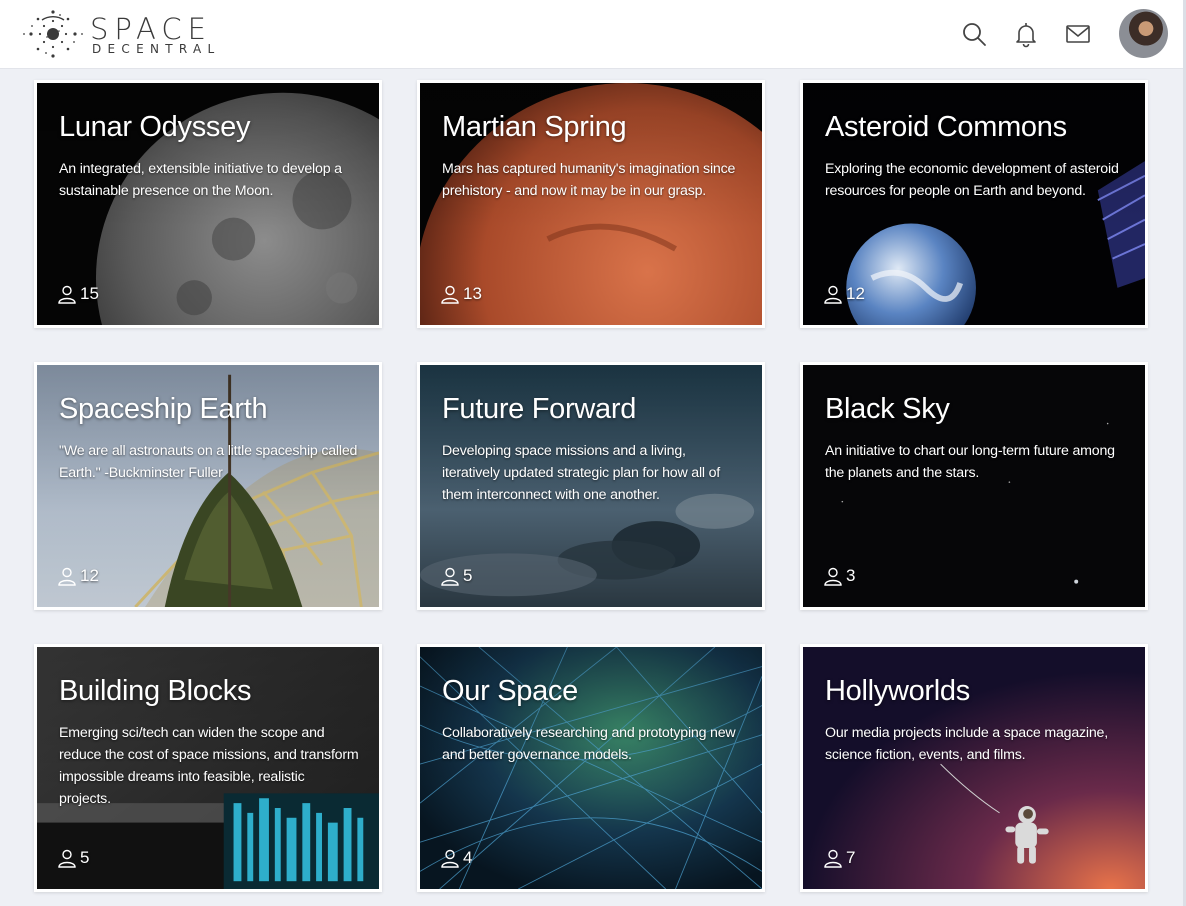 This screenshot has width=1186, height=906. I want to click on project-title: Future Forward, so click(539, 409).